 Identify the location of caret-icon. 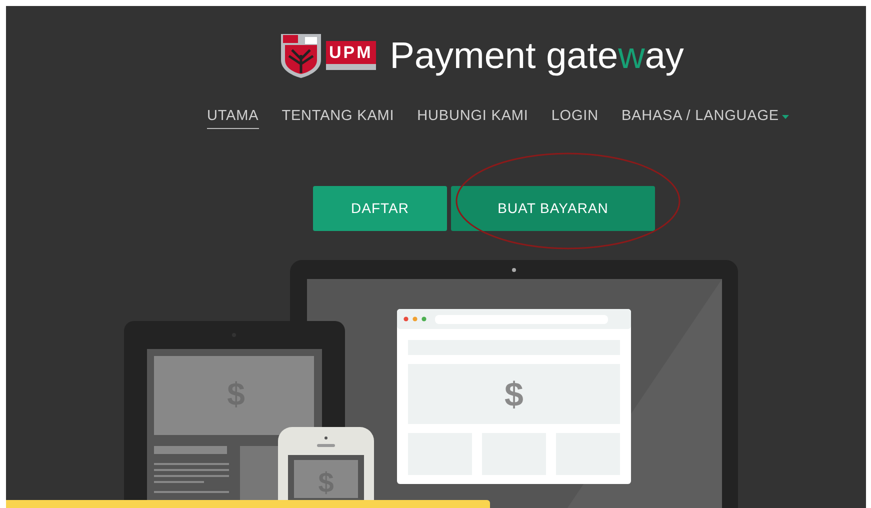
(785, 116).